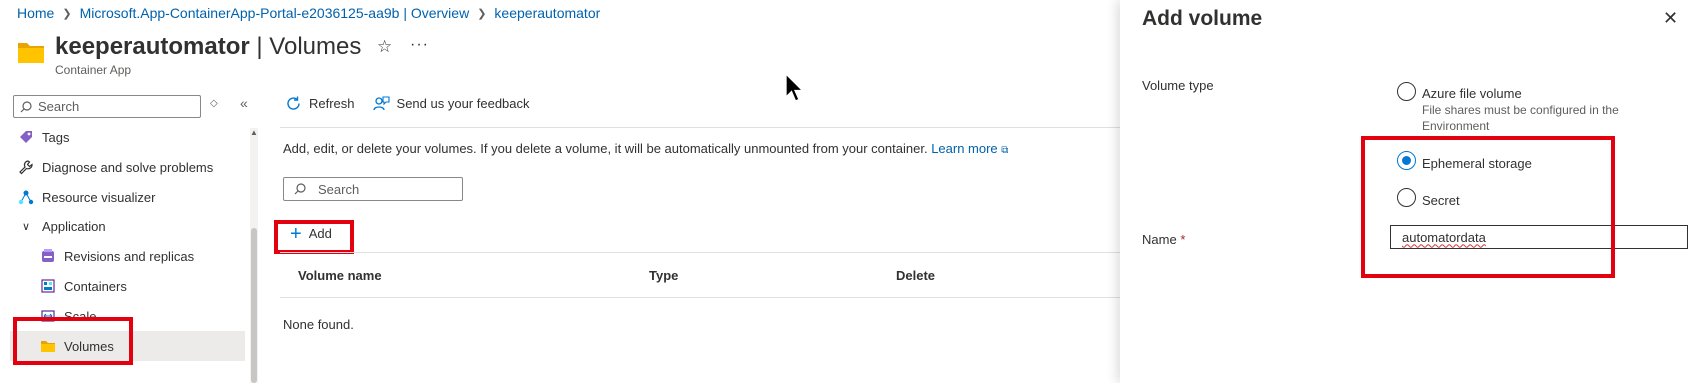 The height and width of the screenshot is (383, 1697). Describe the element at coordinates (547, 13) in the screenshot. I see `breadcrumb-app: keeperautomator` at that location.